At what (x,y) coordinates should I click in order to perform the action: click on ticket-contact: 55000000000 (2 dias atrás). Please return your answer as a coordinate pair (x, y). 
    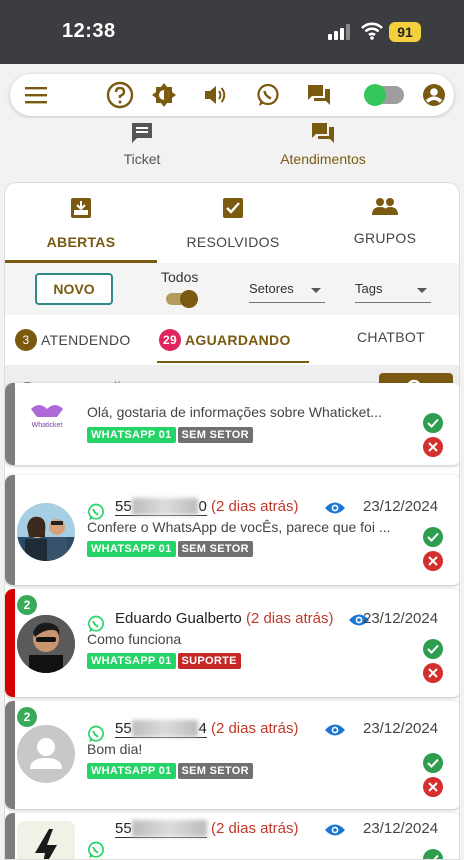
    Looking at the image, I should click on (207, 507).